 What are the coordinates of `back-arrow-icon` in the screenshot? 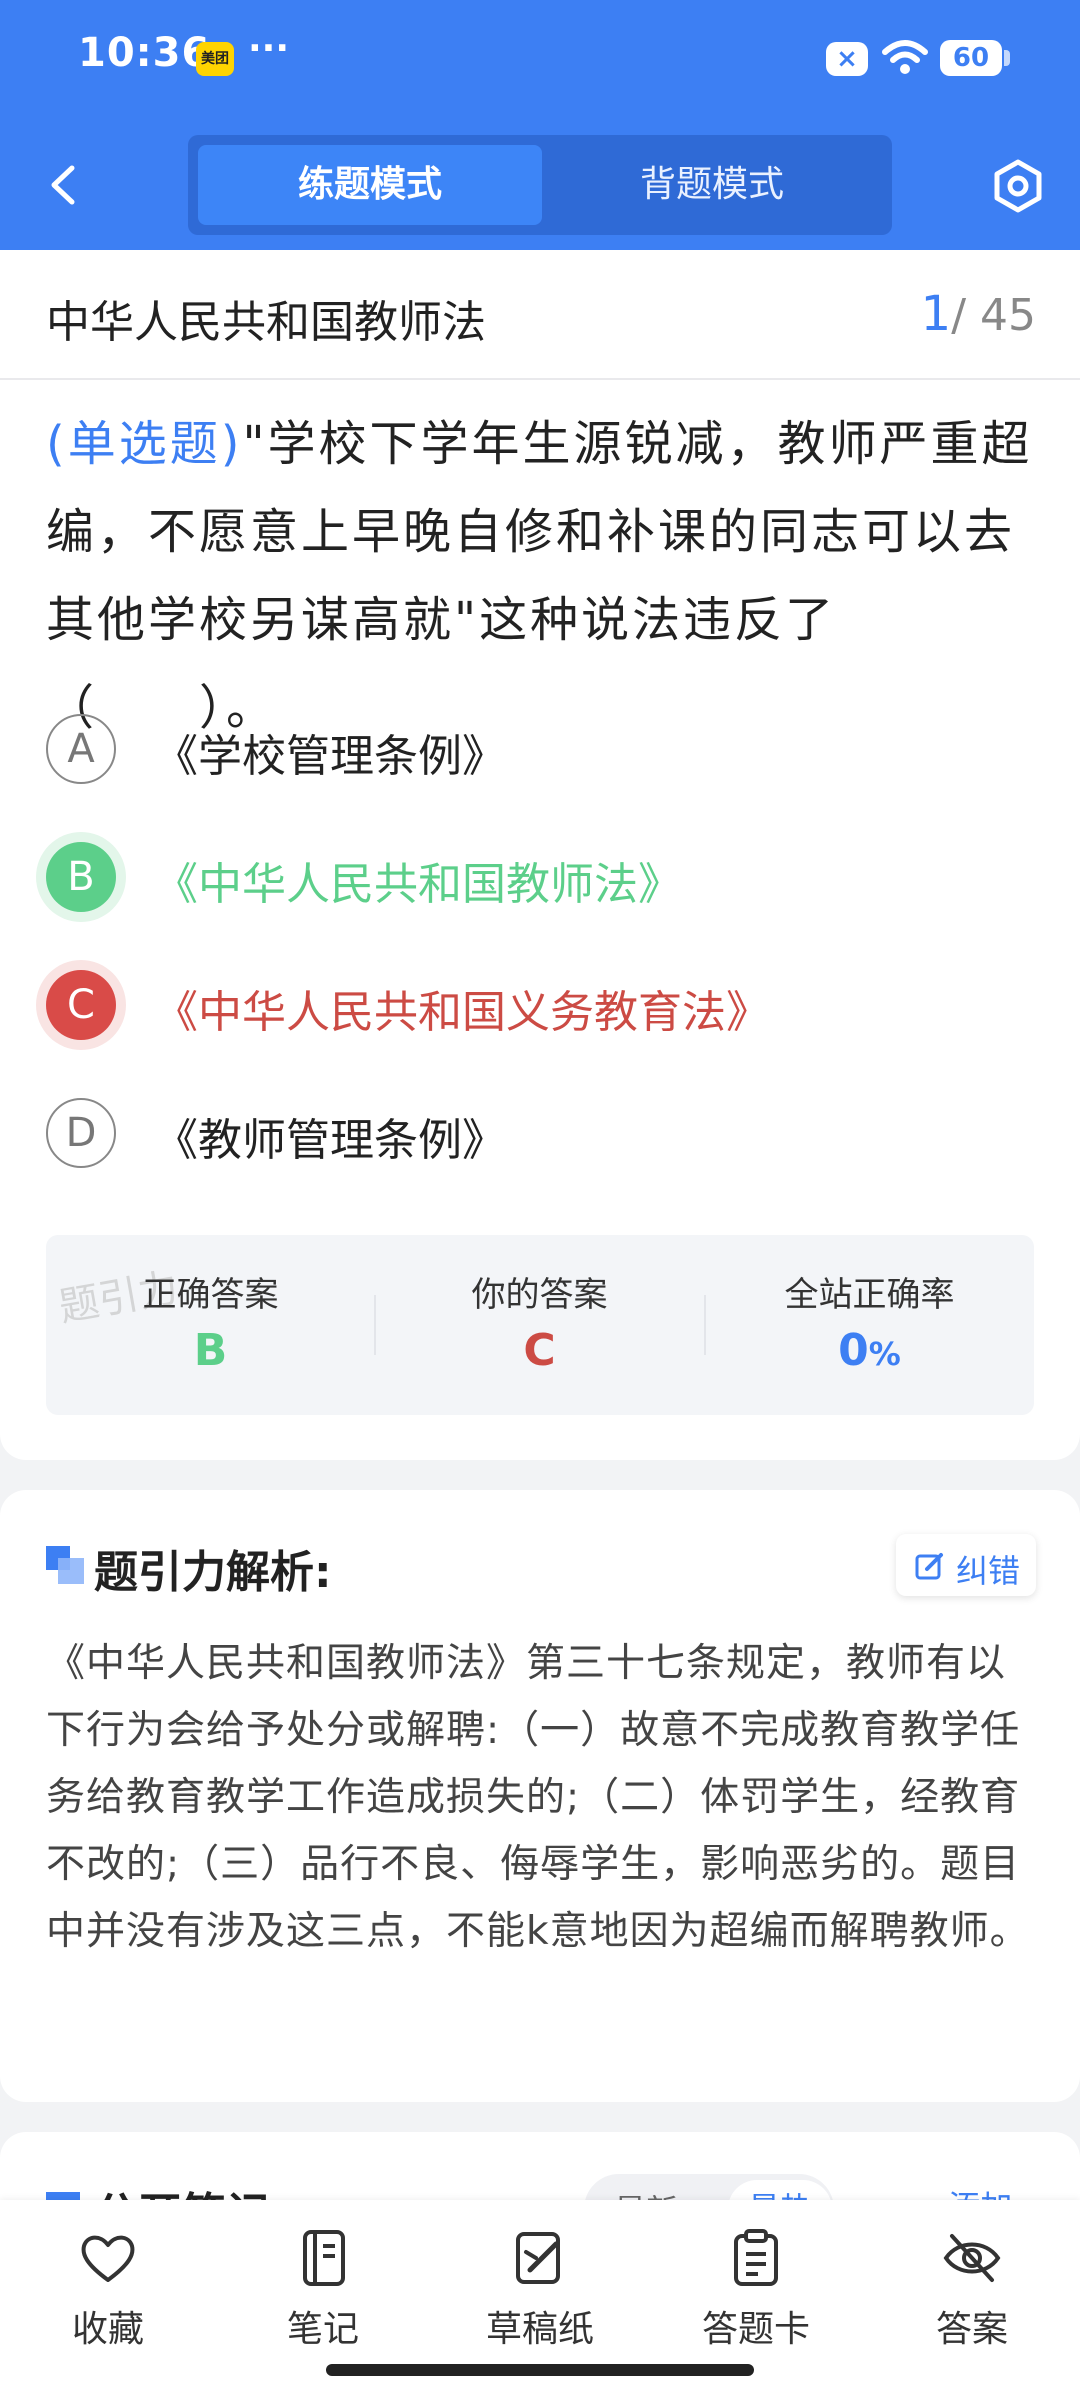 It's located at (65, 185).